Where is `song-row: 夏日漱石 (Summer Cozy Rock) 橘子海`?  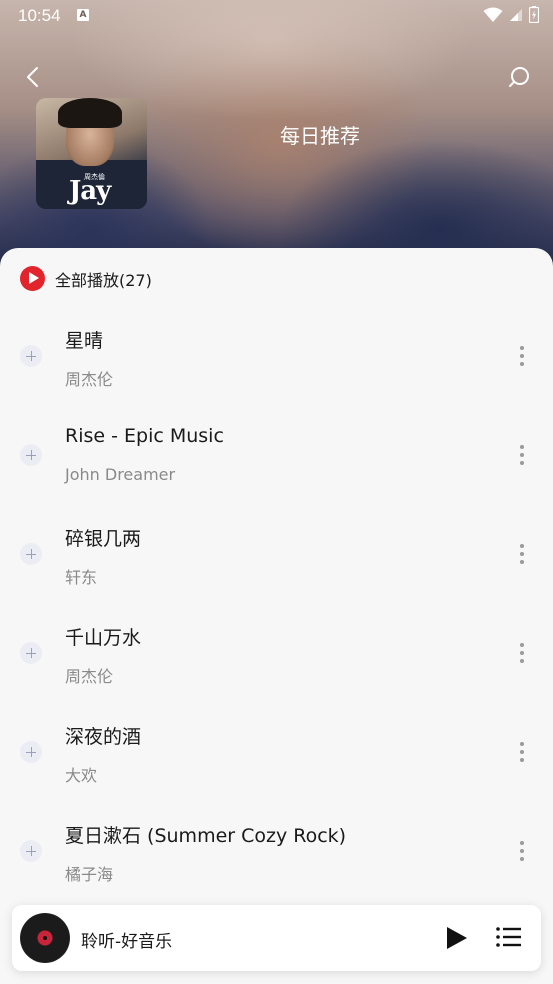
song-row: 夏日漱石 (Summer Cozy Rock) 橘子海 is located at coordinates (276, 856).